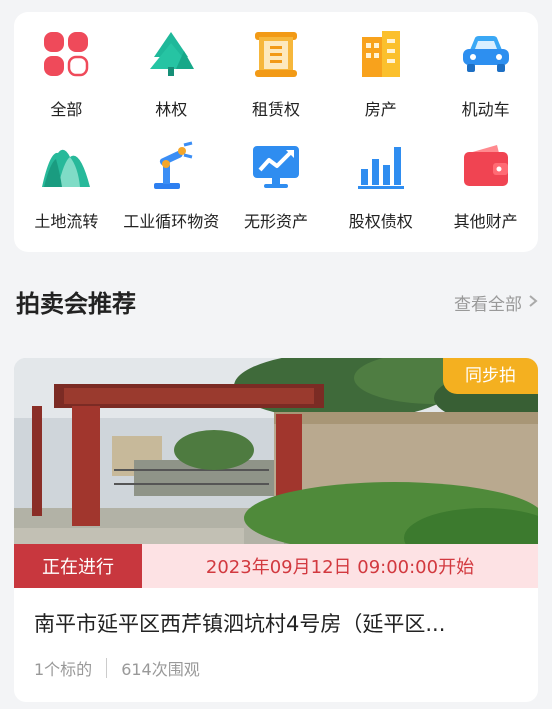 The image size is (552, 709). I want to click on wallet-icon, so click(486, 166).